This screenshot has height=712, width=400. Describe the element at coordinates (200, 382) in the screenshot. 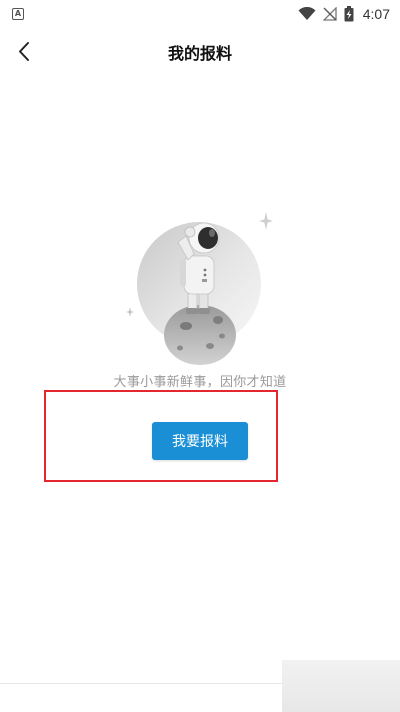

I see `empty-state-message: 大事小事新鲜事，因你才知道` at that location.